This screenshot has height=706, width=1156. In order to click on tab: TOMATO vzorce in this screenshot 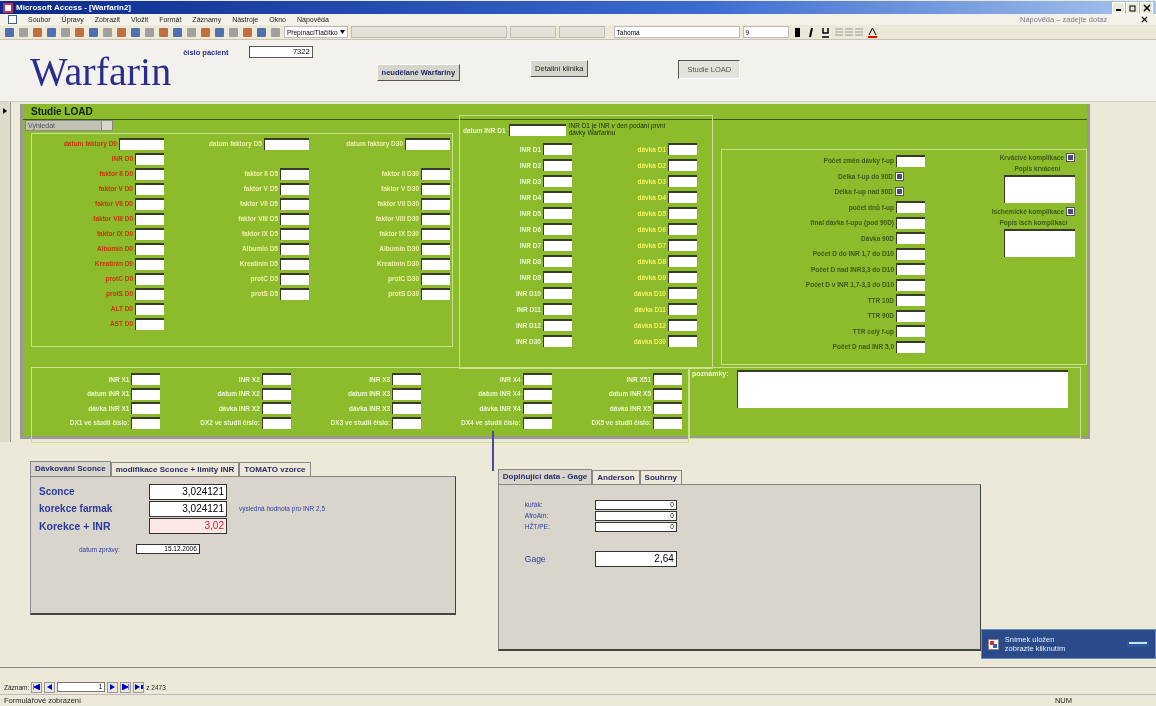, I will do `click(275, 469)`.